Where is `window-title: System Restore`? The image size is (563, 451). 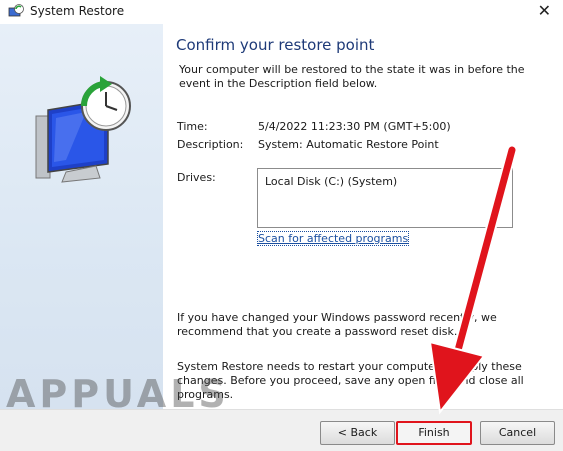
window-title: System Restore is located at coordinates (77, 11).